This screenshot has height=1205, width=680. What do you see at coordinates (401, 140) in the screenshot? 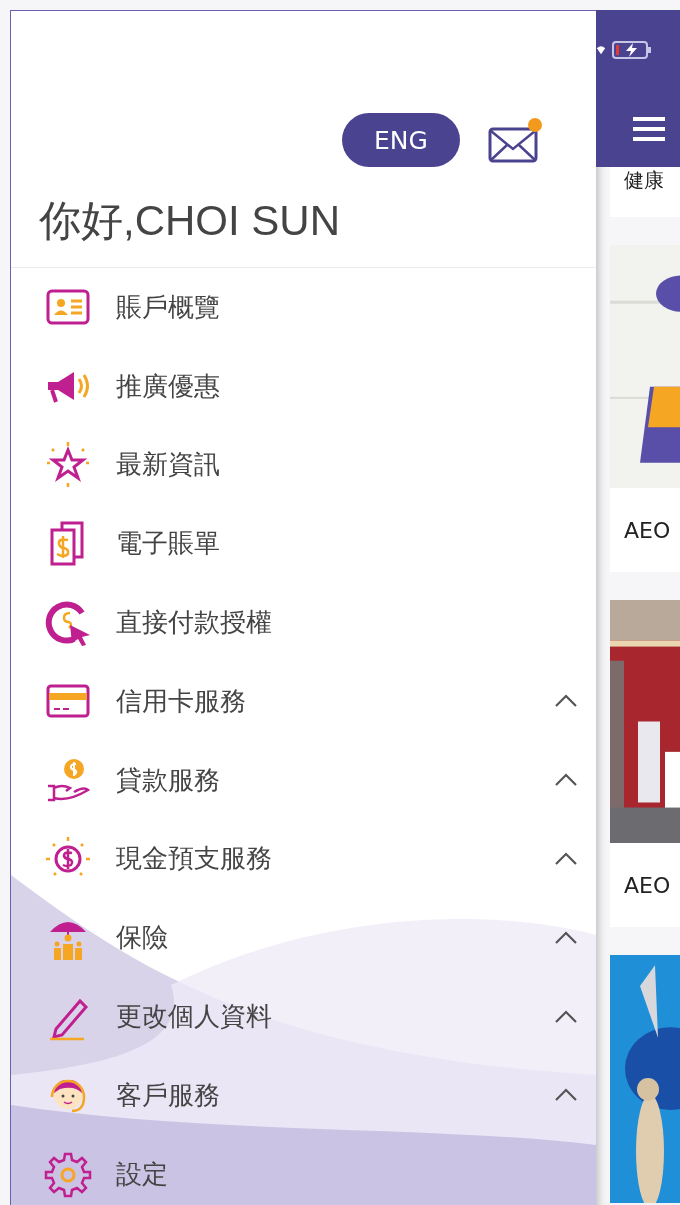
I see `language-button: ENG` at bounding box center [401, 140].